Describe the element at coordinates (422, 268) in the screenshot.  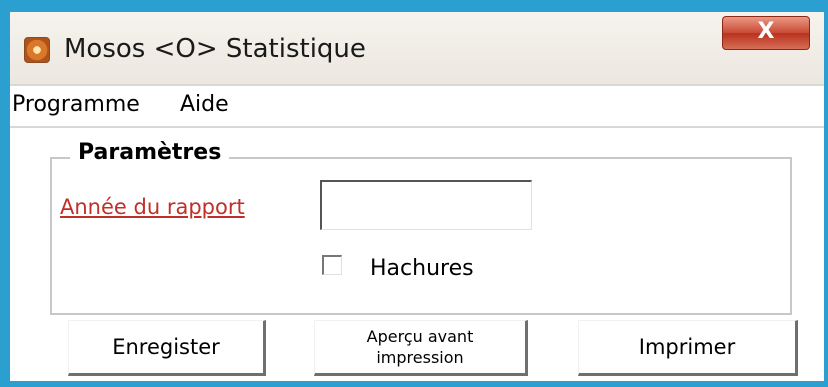
I see `hatch-checkbox-label: Hachures` at that location.